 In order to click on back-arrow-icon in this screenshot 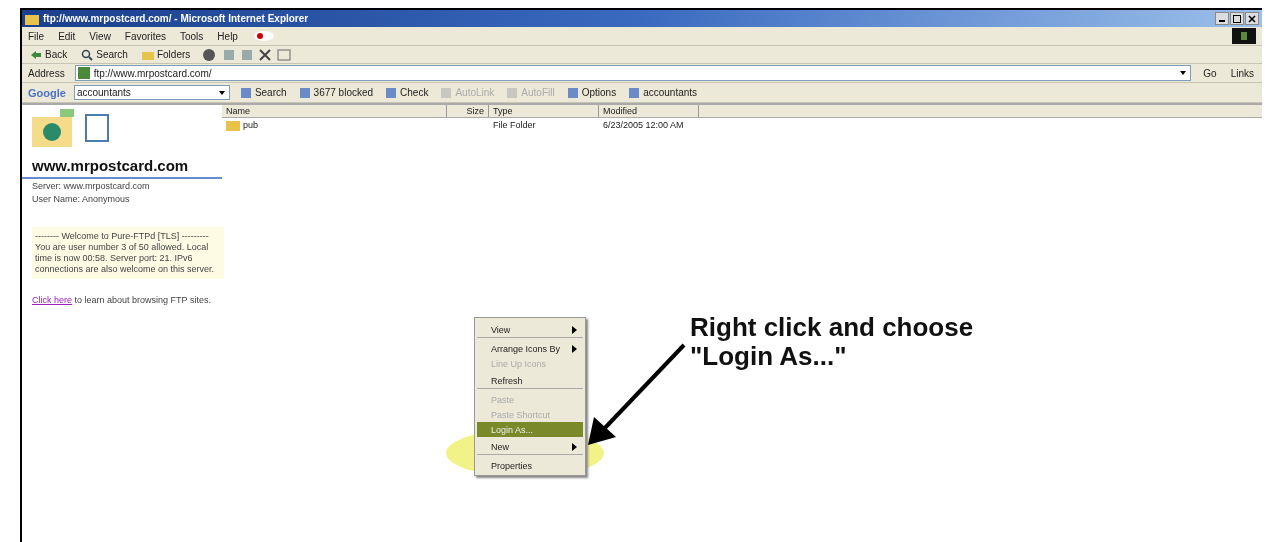, I will do `click(36, 54)`.